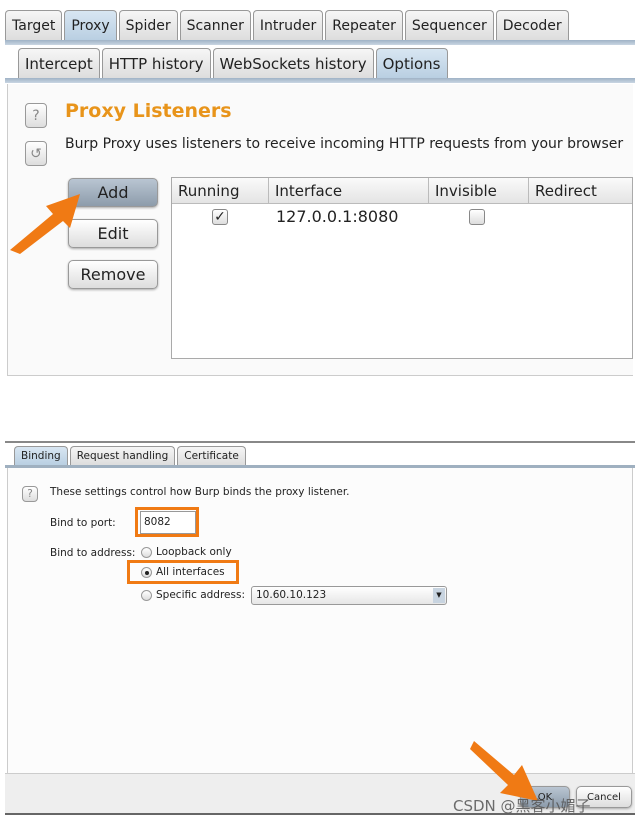  Describe the element at coordinates (402, 216) in the screenshot. I see `table-row: ✓ 127.0.0.1:8080` at that location.